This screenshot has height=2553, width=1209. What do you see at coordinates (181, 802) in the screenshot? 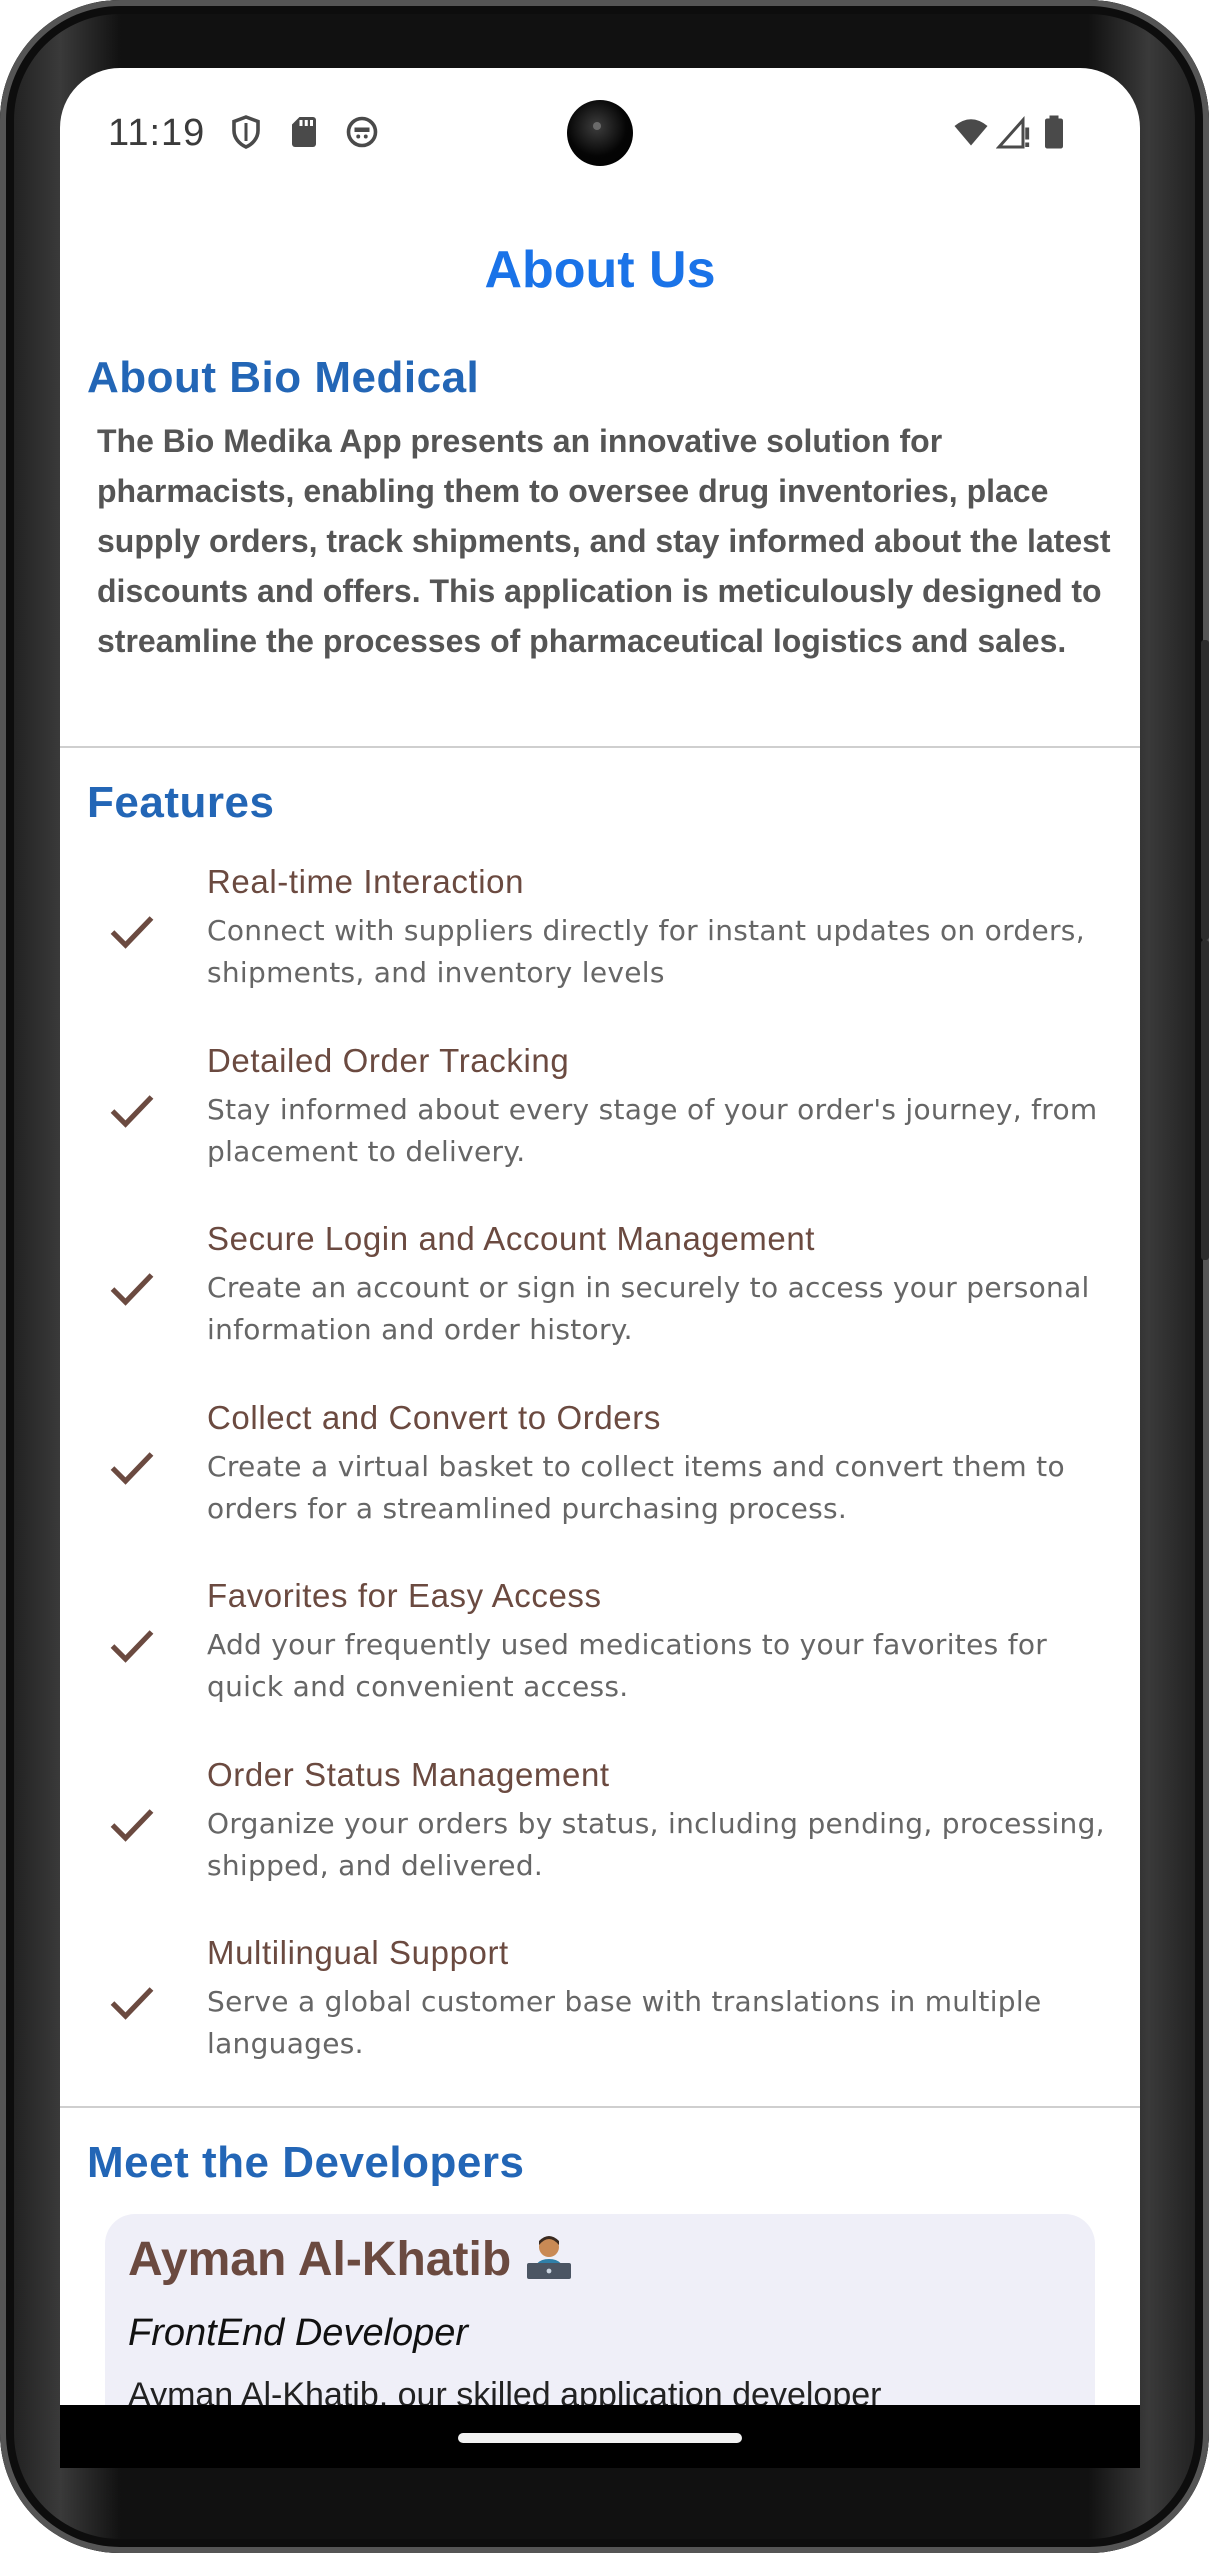
I see `features-heading: Features` at bounding box center [181, 802].